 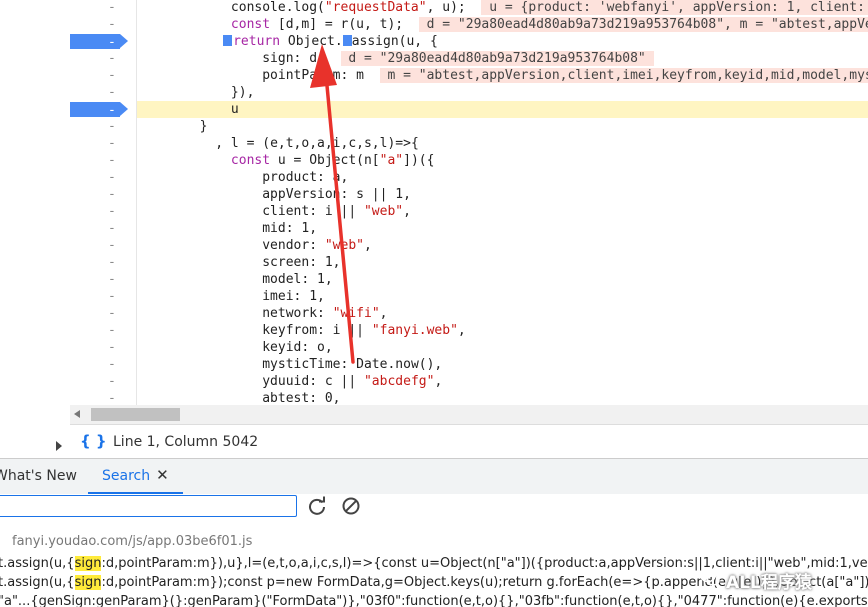 I want to click on cursor-position: Line 1, Column 5042, so click(x=186, y=442).